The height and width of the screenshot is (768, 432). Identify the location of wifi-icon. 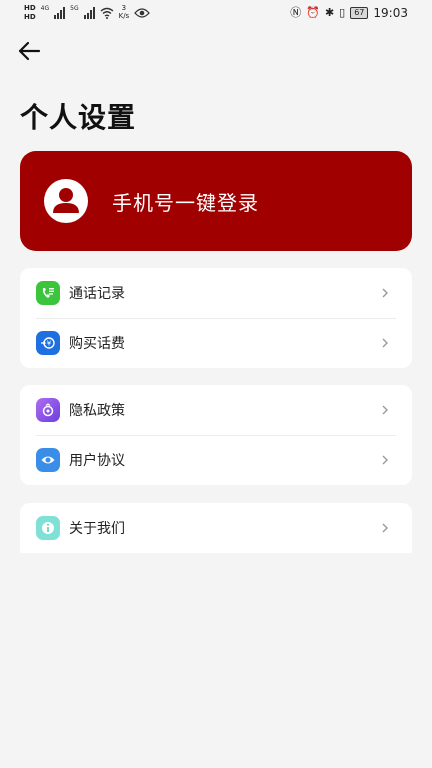
(107, 13).